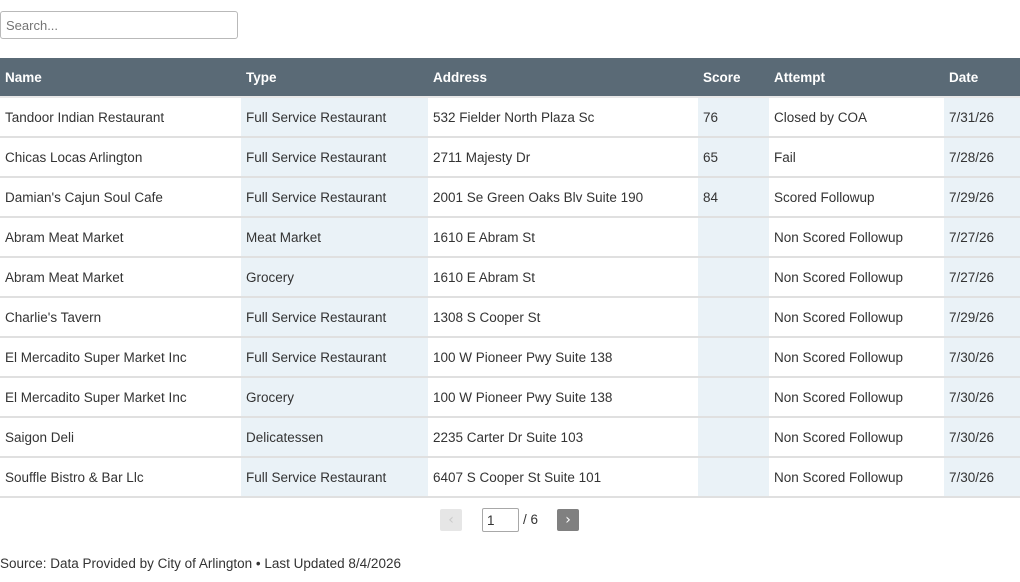  What do you see at coordinates (563, 77) in the screenshot?
I see `column-header-address: Address` at bounding box center [563, 77].